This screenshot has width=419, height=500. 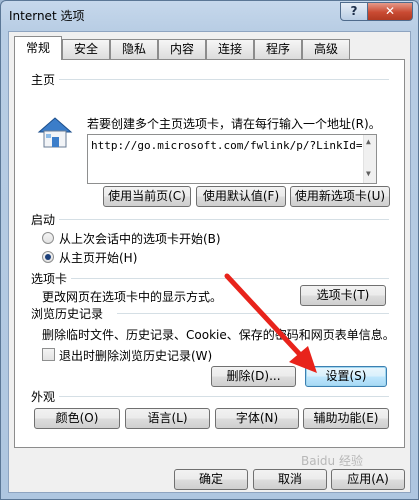 What do you see at coordinates (86, 49) in the screenshot?
I see `tab-security: 安全` at bounding box center [86, 49].